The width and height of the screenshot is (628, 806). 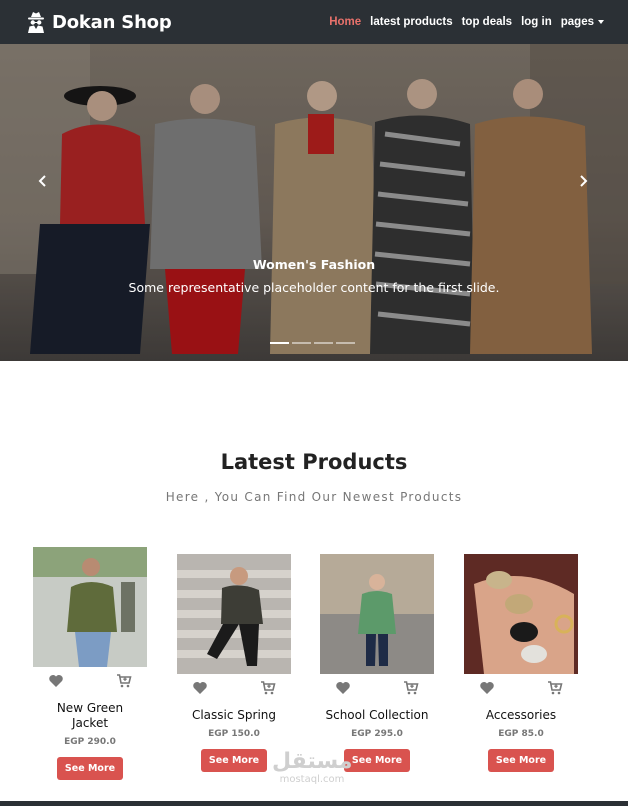 I want to click on watermark-latin: mostaql.com, so click(x=312, y=779).